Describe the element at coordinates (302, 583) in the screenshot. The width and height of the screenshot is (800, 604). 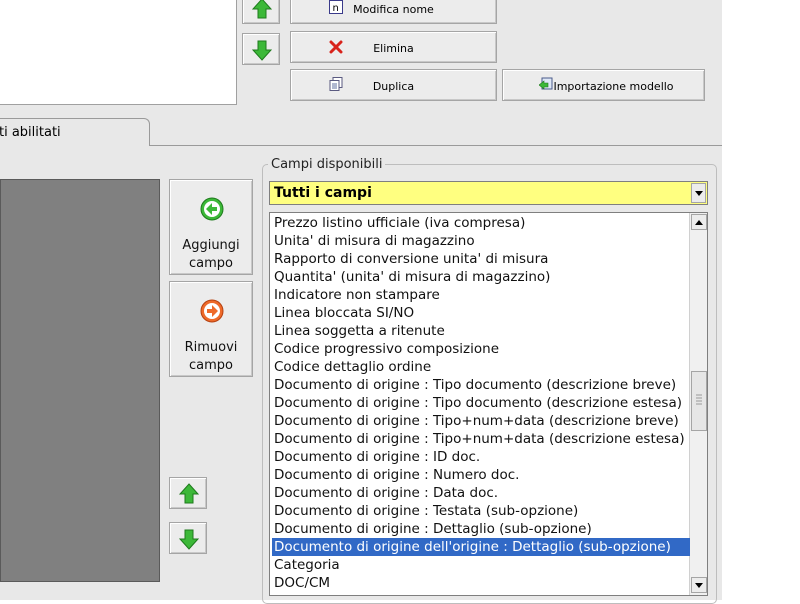
I see `list-item: DOC/CM` at that location.